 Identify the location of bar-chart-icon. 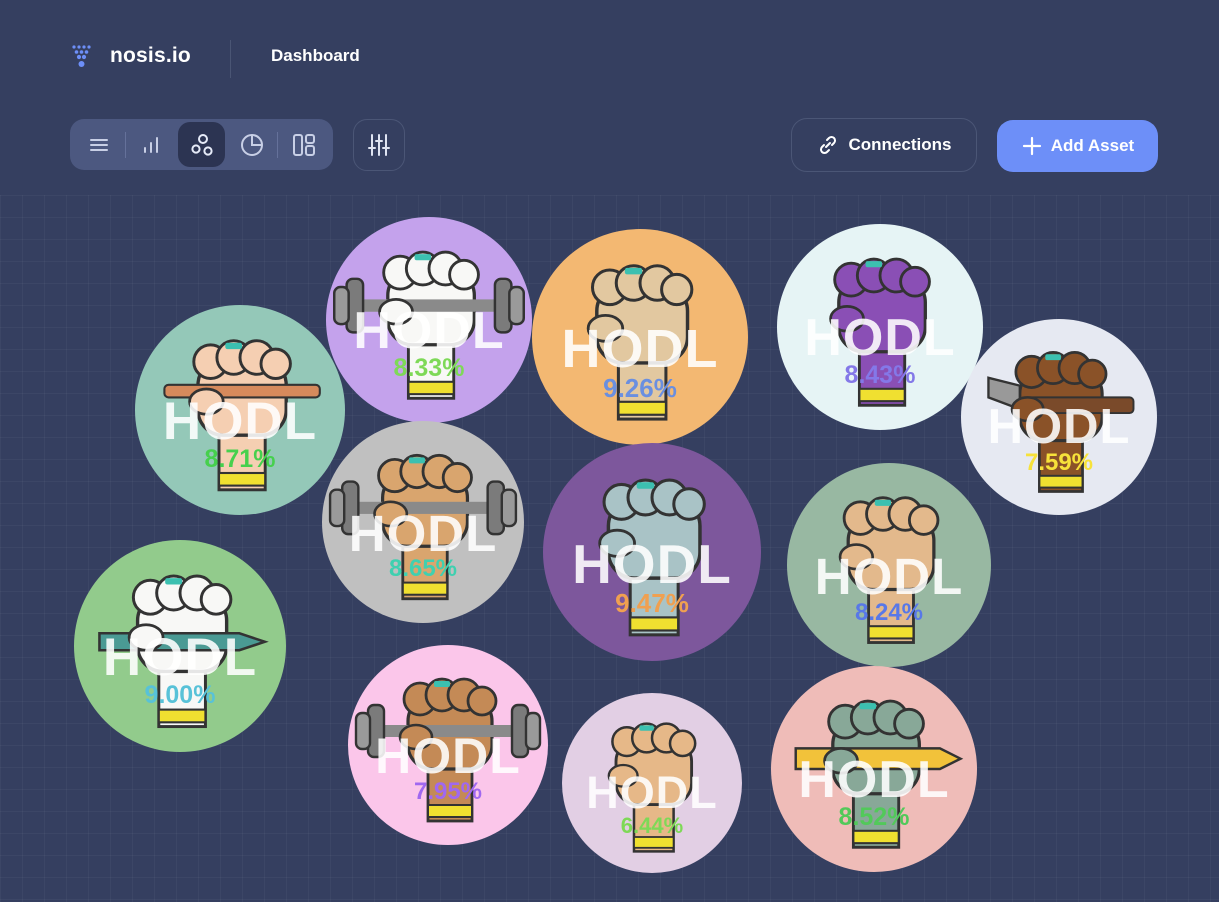
(150, 144).